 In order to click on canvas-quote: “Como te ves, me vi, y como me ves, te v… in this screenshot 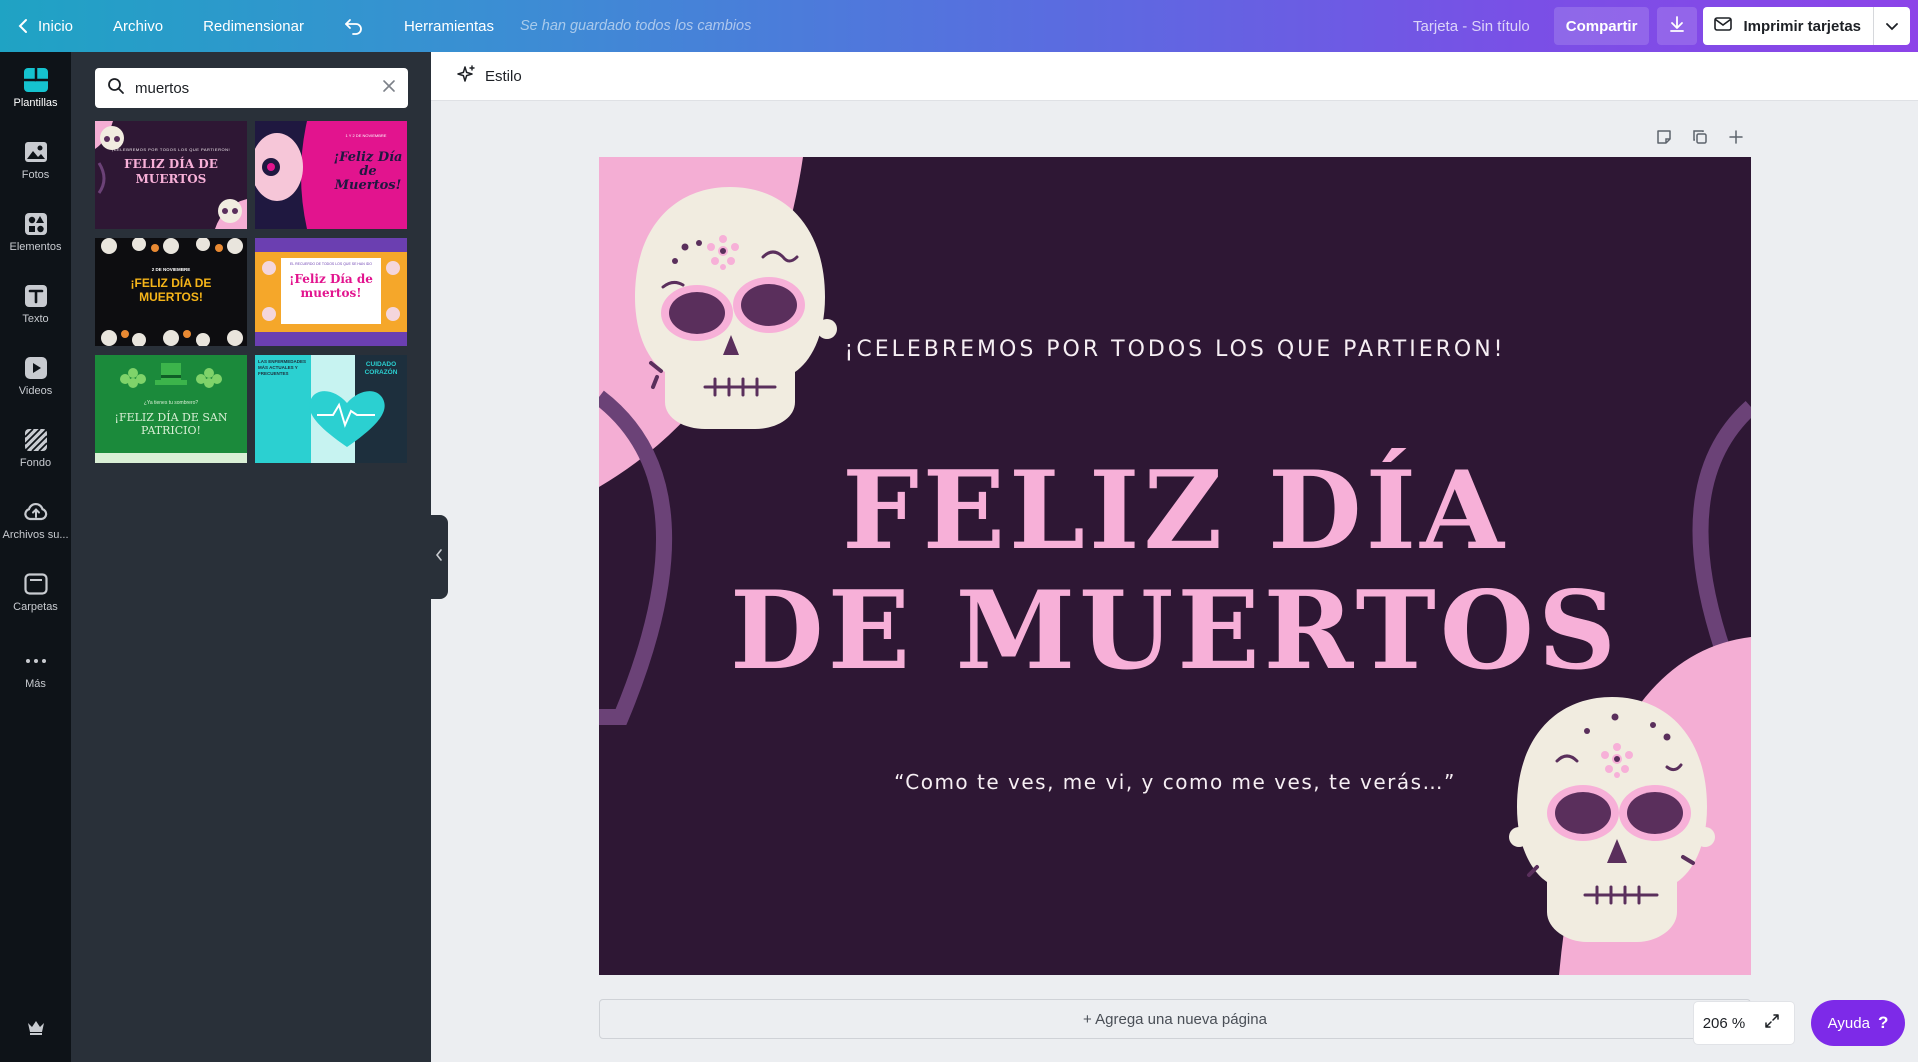, I will do `click(1175, 782)`.